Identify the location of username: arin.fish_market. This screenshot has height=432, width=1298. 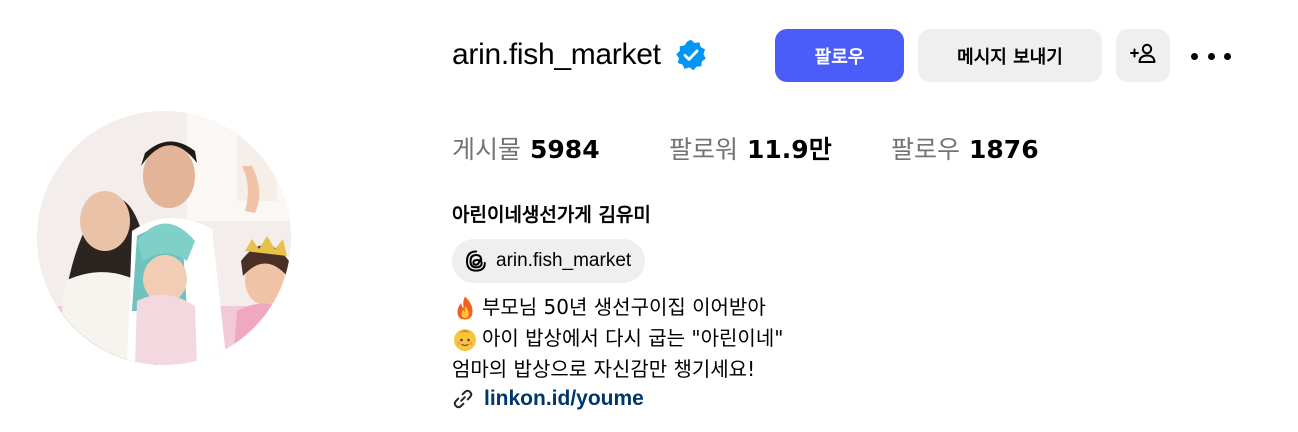
(556, 54).